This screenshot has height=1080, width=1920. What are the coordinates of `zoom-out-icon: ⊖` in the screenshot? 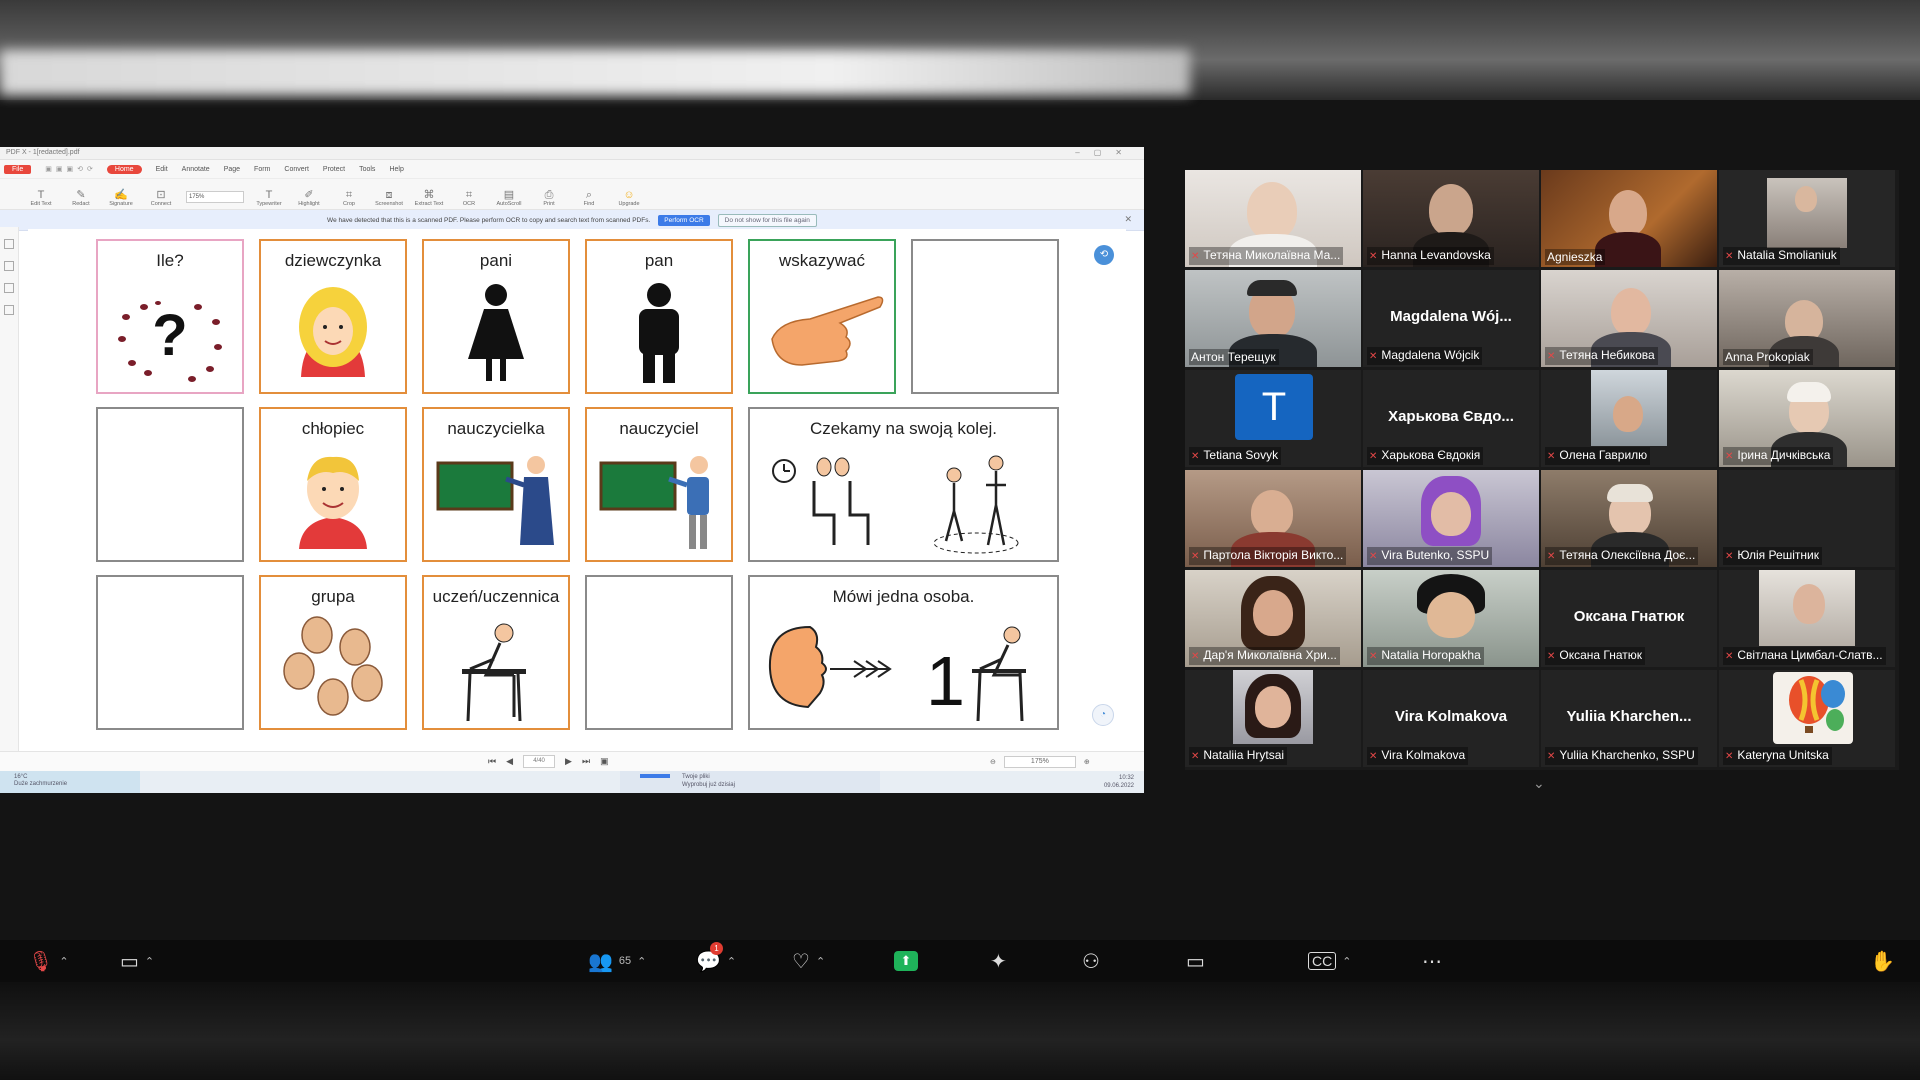 It's located at (993, 762).